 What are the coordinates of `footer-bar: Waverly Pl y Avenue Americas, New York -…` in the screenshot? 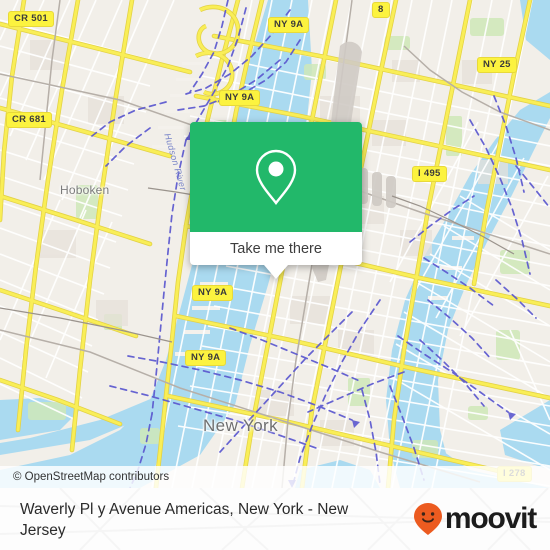 It's located at (275, 519).